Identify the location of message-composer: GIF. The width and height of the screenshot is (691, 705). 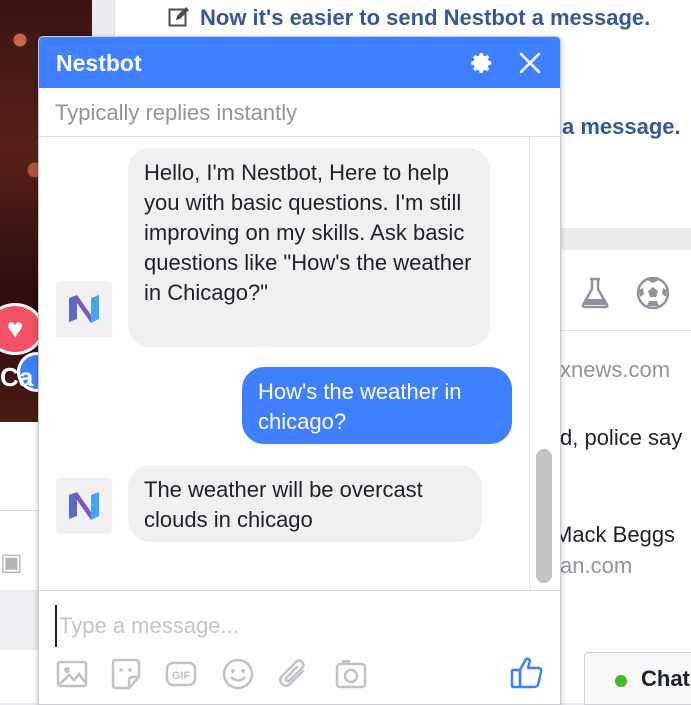
(299, 647).